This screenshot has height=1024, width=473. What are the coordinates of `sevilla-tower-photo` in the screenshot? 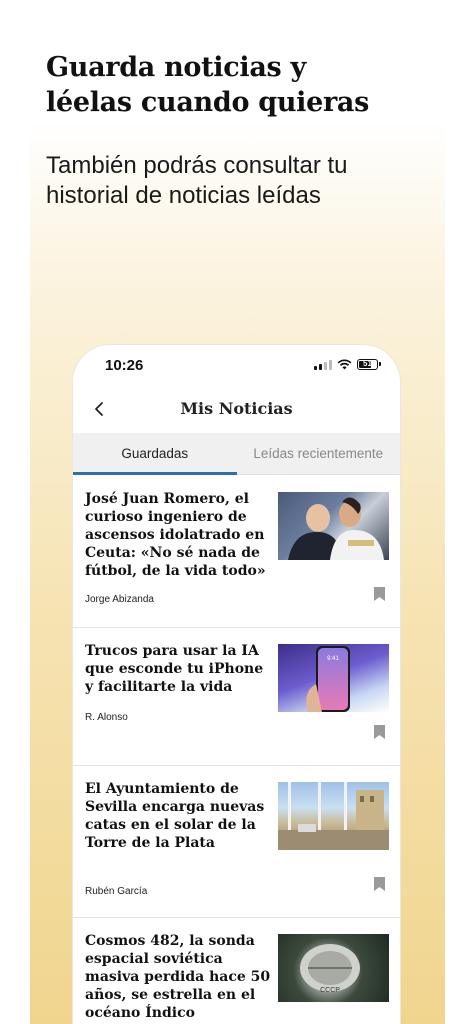 It's located at (333, 816).